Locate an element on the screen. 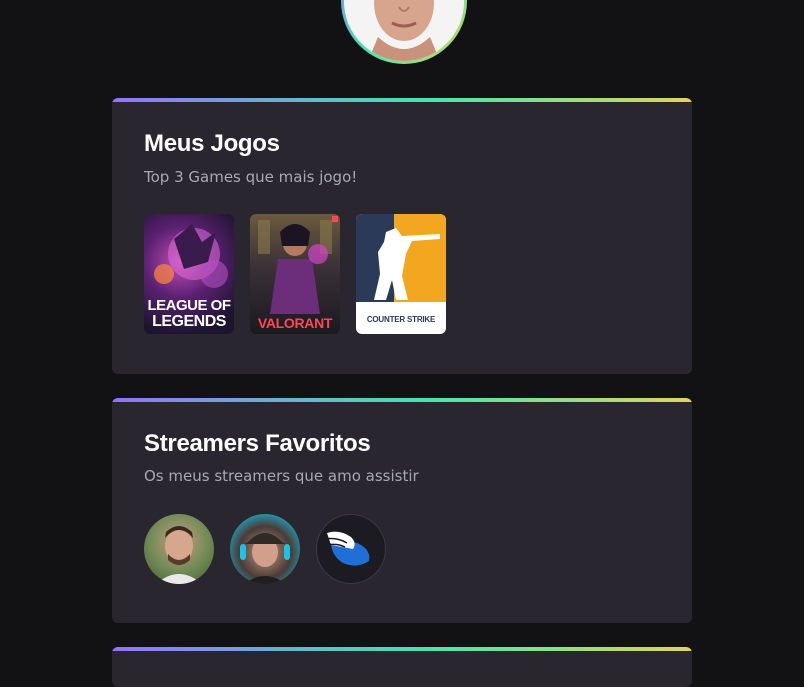 The height and width of the screenshot is (687, 804). valorant-logo: VALORANT is located at coordinates (295, 323).